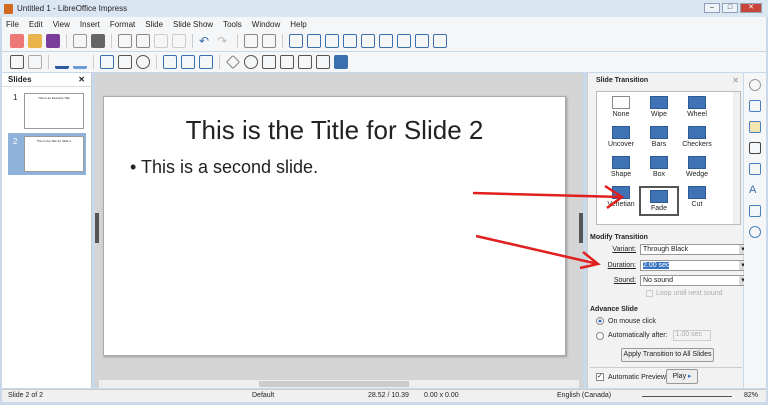 Image resolution: width=768 pixels, height=405 pixels. Describe the element at coordinates (548, 227) in the screenshot. I see `red-annotation-arrows` at that location.